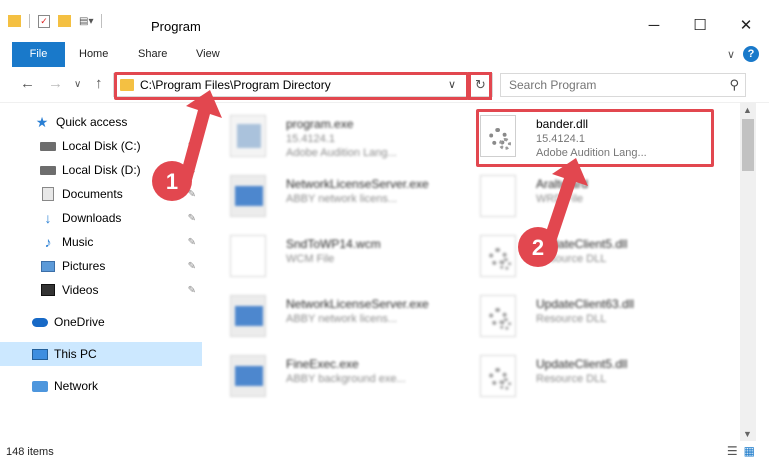 The height and width of the screenshot is (473, 769). I want to click on star-icon: ★, so click(42, 121).